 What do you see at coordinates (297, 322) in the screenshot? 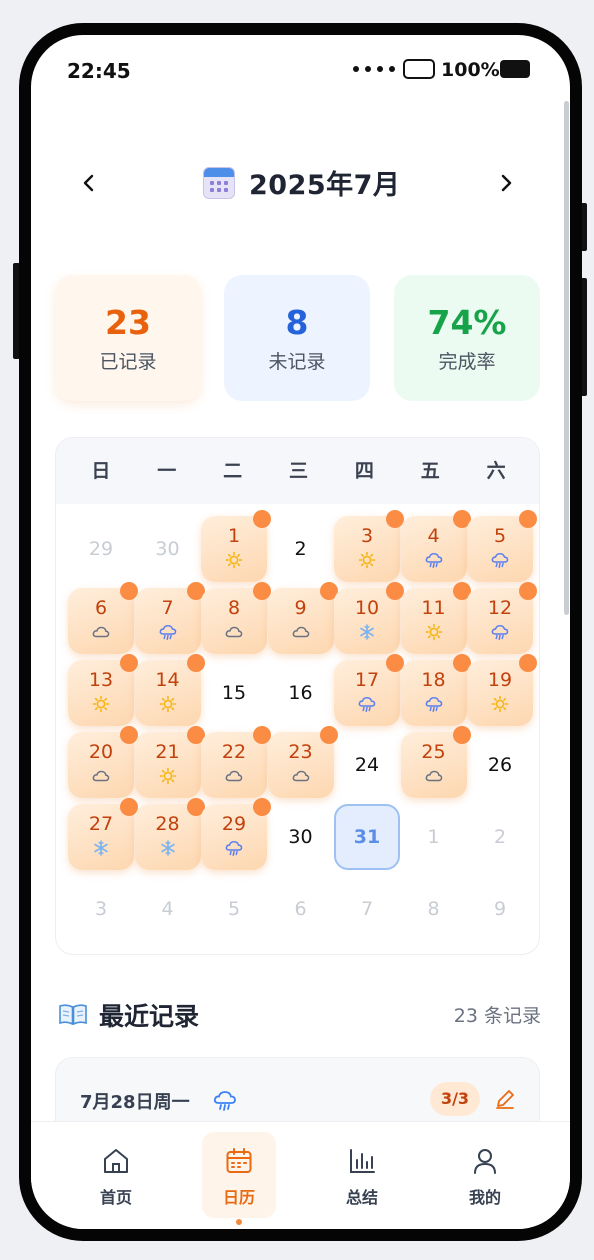
I see `stat-unrecorded-value: 8` at bounding box center [297, 322].